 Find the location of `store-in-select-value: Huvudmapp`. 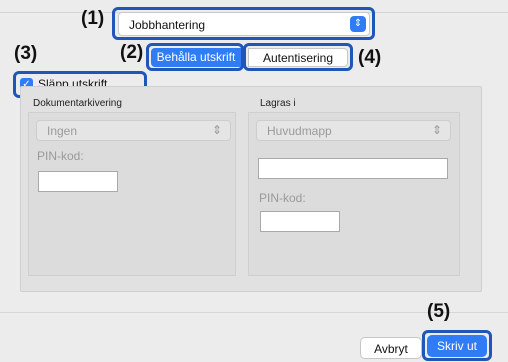

store-in-select-value: Huvudmapp is located at coordinates (299, 131).